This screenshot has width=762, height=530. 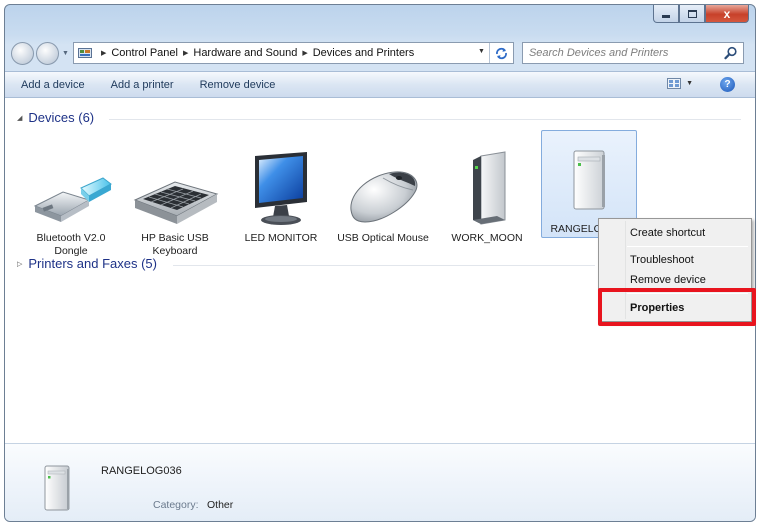 I want to click on change-view-button: ▼, so click(x=680, y=83).